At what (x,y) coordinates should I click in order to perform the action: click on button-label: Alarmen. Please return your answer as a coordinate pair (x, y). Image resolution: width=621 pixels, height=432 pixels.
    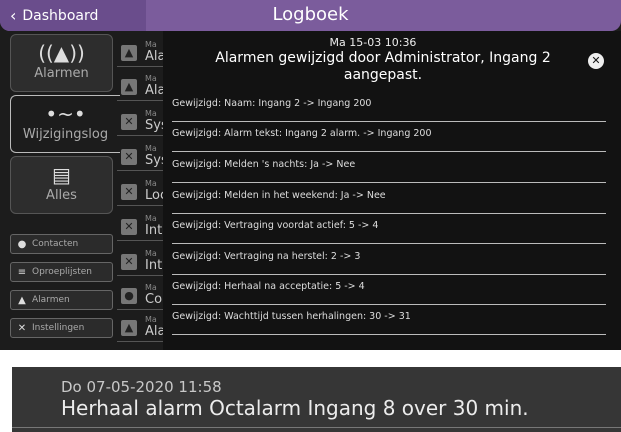
    Looking at the image, I should click on (51, 300).